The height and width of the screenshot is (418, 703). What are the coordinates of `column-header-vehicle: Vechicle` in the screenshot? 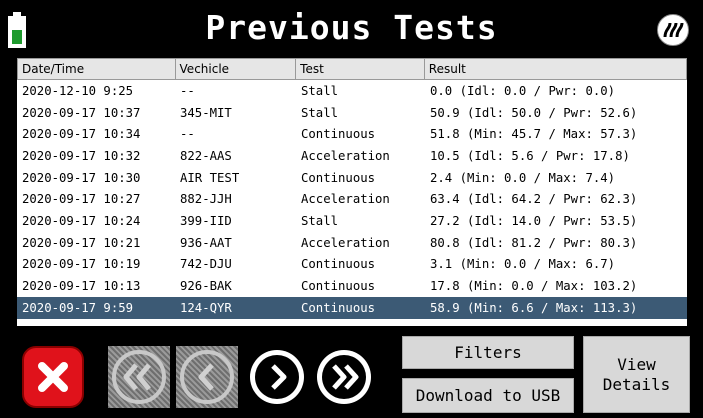 It's located at (236, 69).